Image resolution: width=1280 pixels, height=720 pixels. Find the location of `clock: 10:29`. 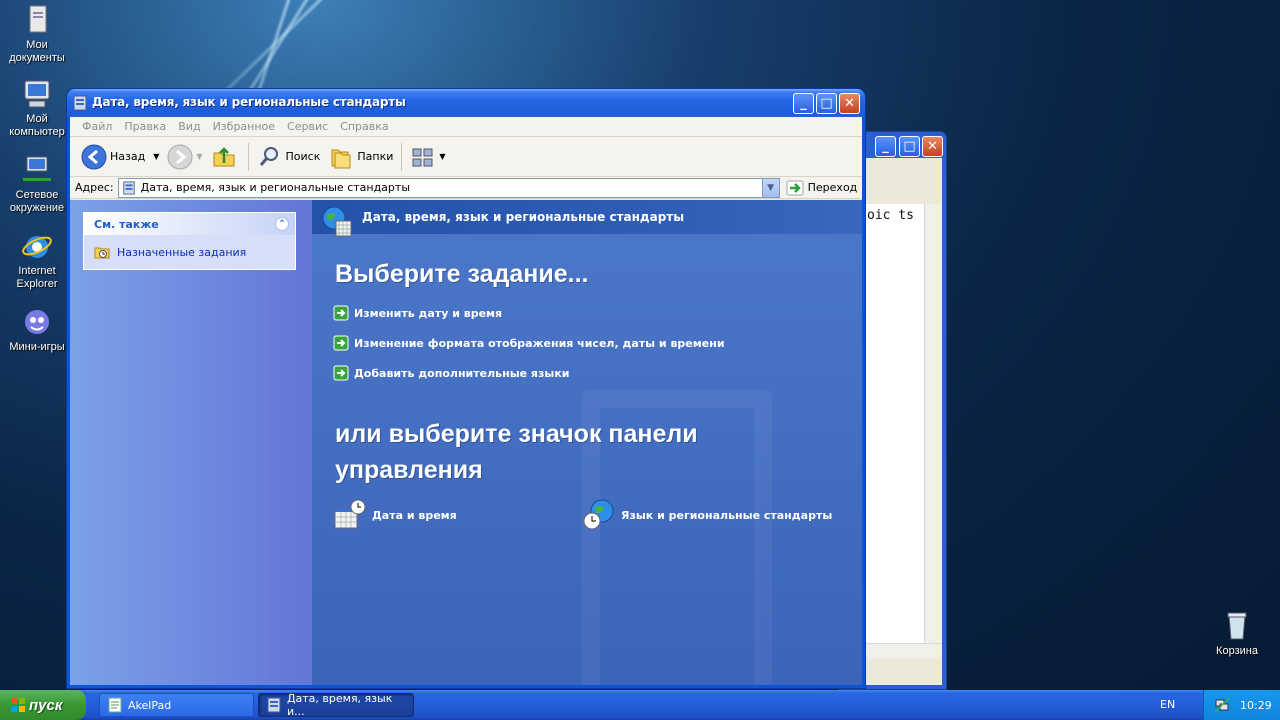

clock: 10:29 is located at coordinates (1256, 705).